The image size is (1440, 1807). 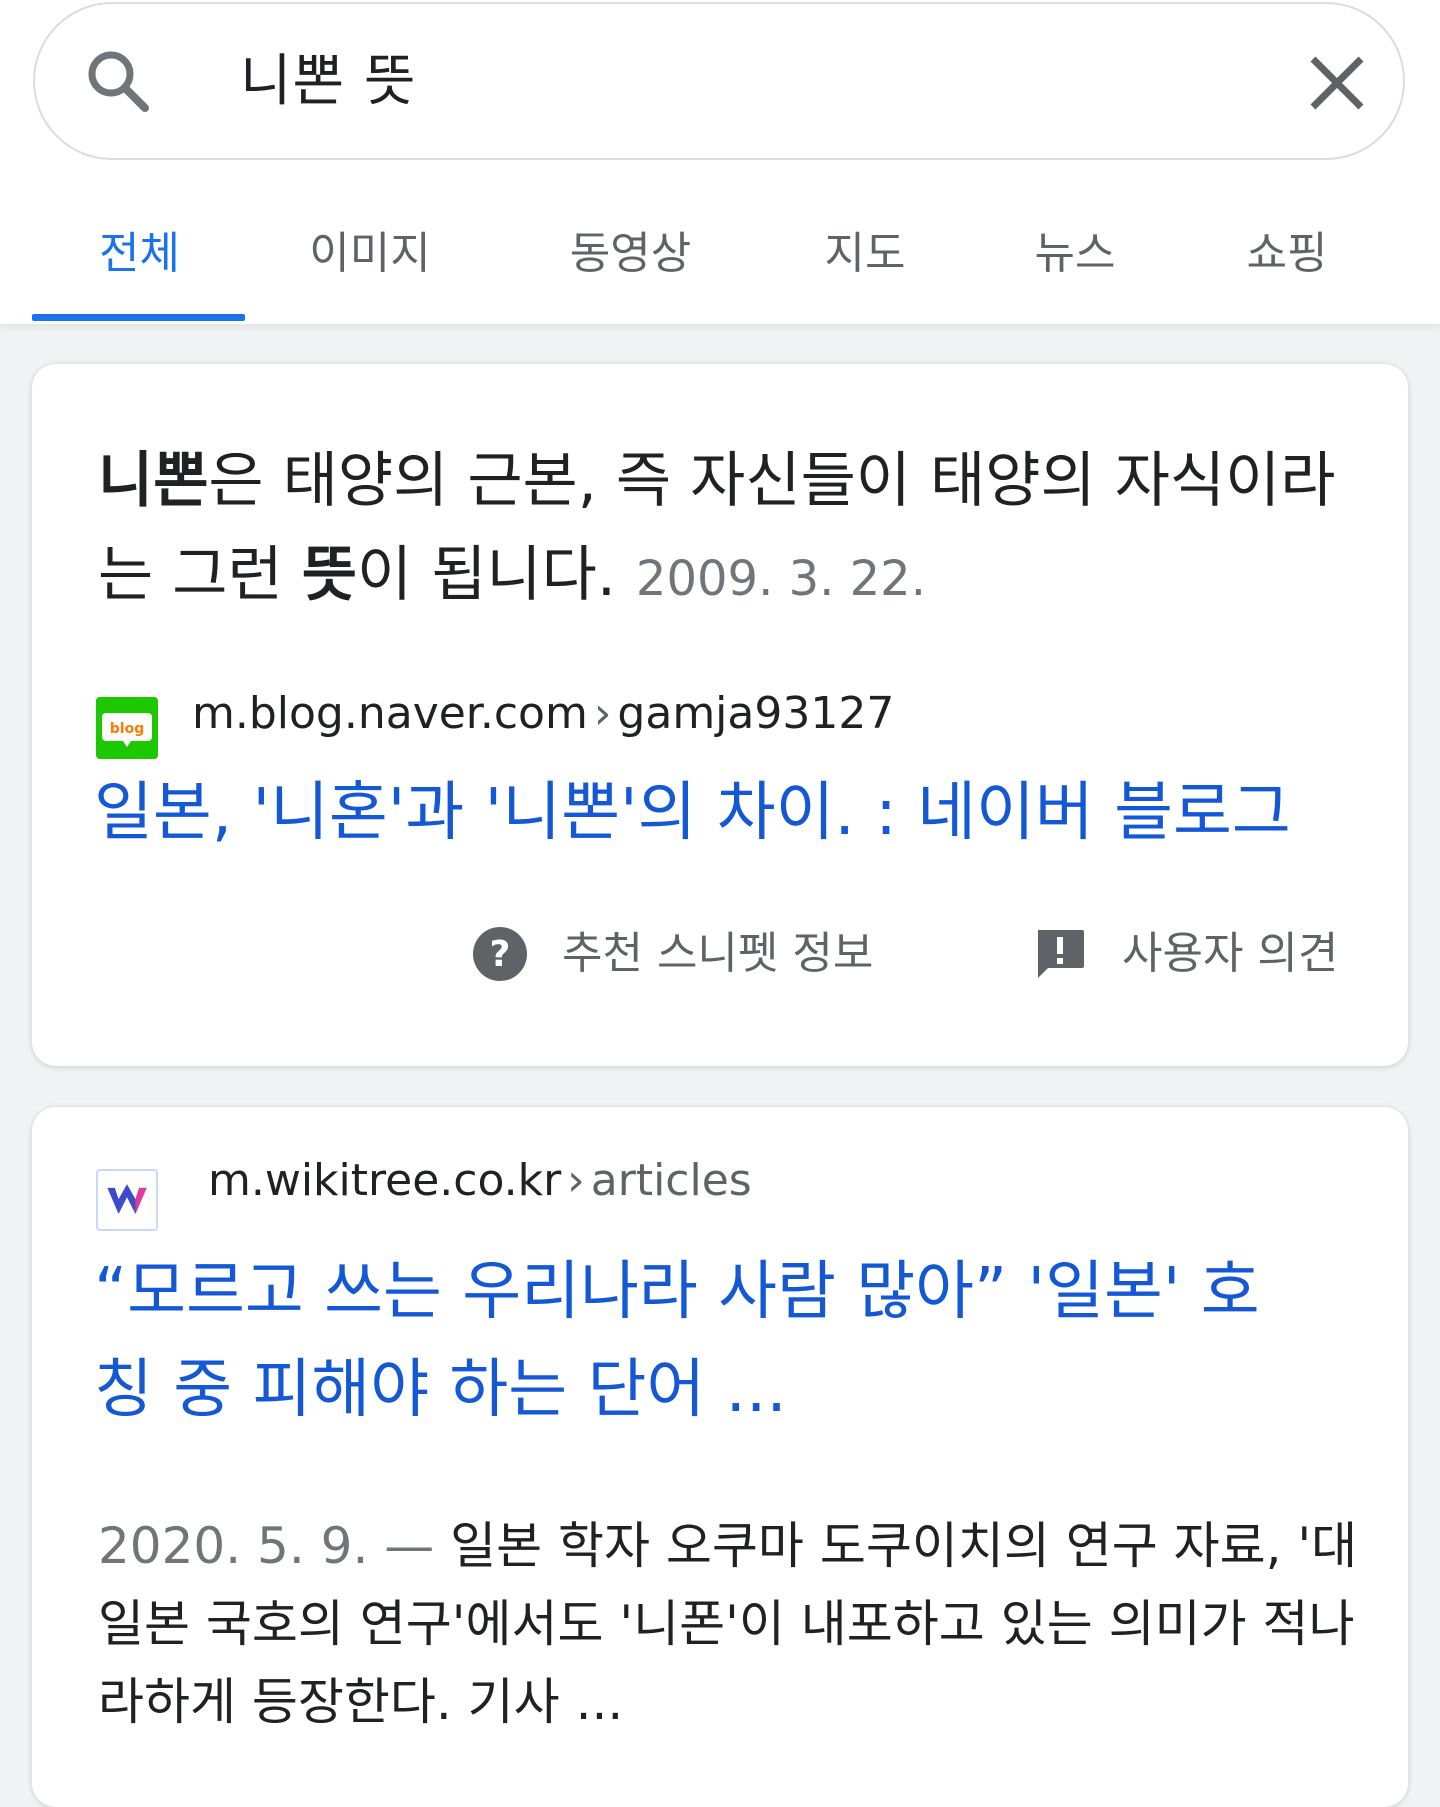 I want to click on feedback-icon, so click(x=1061, y=954).